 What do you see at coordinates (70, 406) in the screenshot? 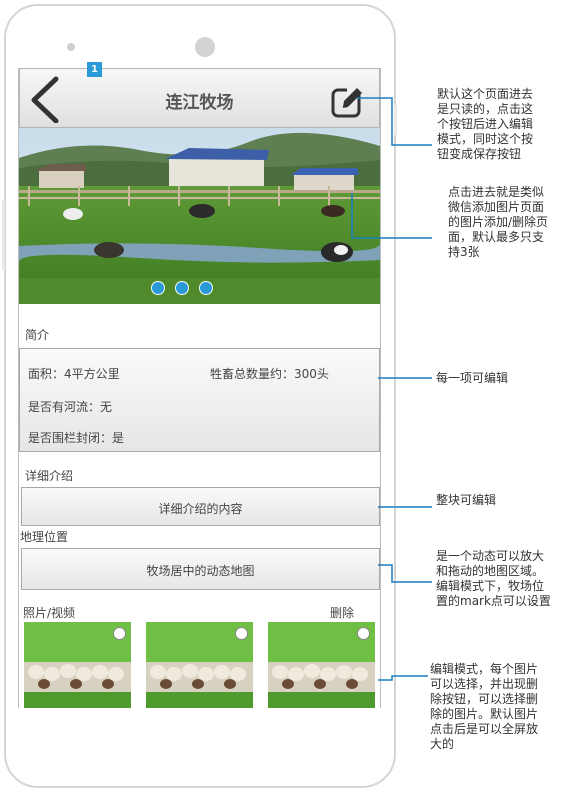
I see `river-field: 是否有河流：无` at bounding box center [70, 406].